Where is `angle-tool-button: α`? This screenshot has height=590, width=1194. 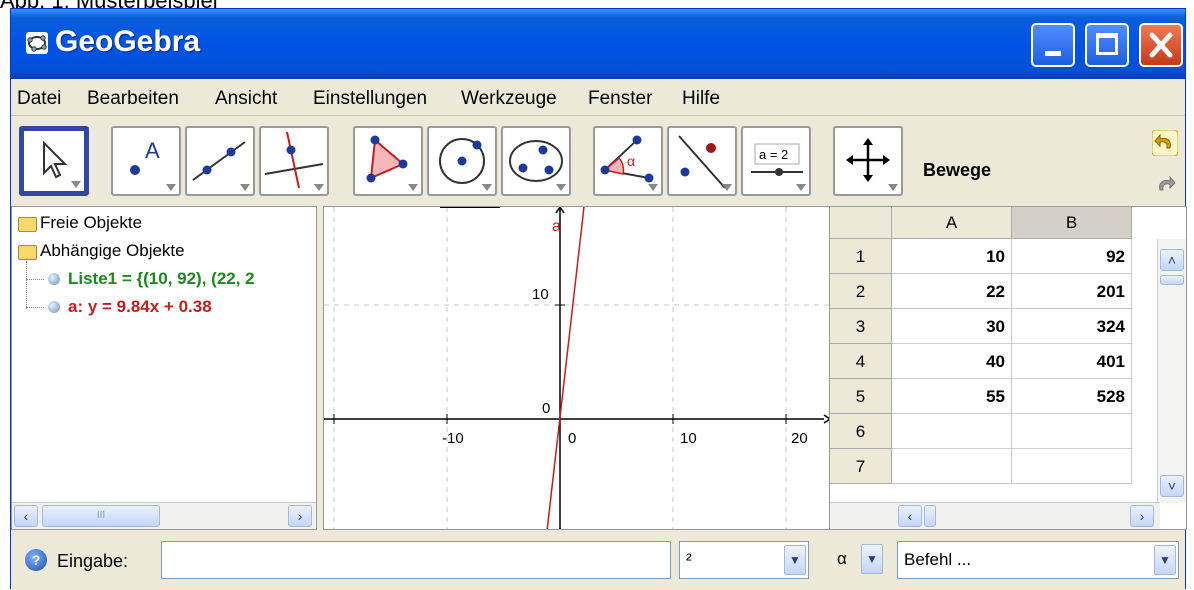 angle-tool-button: α is located at coordinates (628, 161).